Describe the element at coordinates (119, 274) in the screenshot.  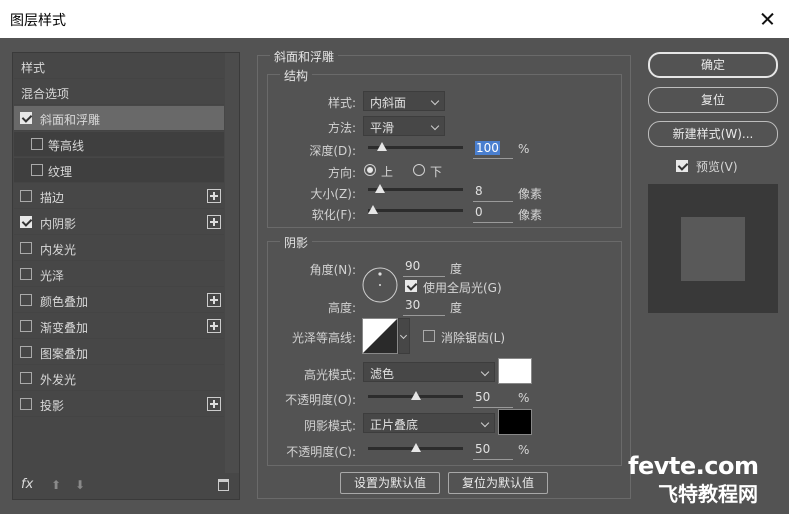
I see `style-list-item: 光泽` at that location.